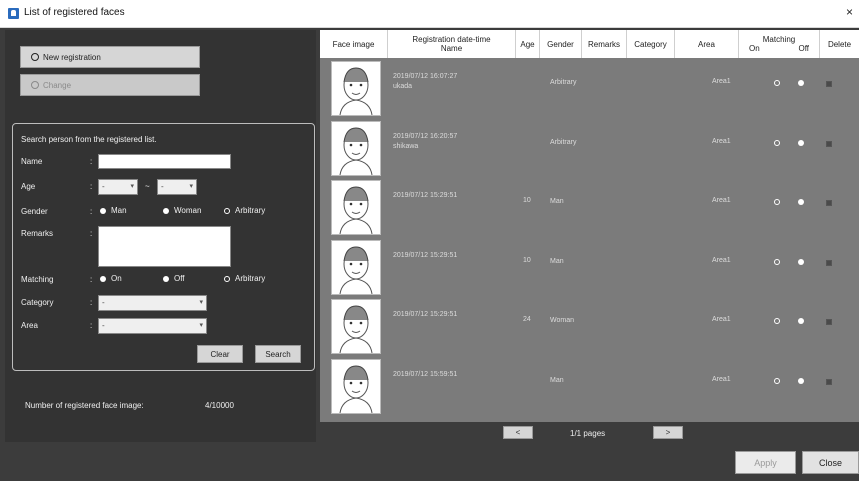  What do you see at coordinates (37, 279) in the screenshot?
I see `matching-label: Matching` at bounding box center [37, 279].